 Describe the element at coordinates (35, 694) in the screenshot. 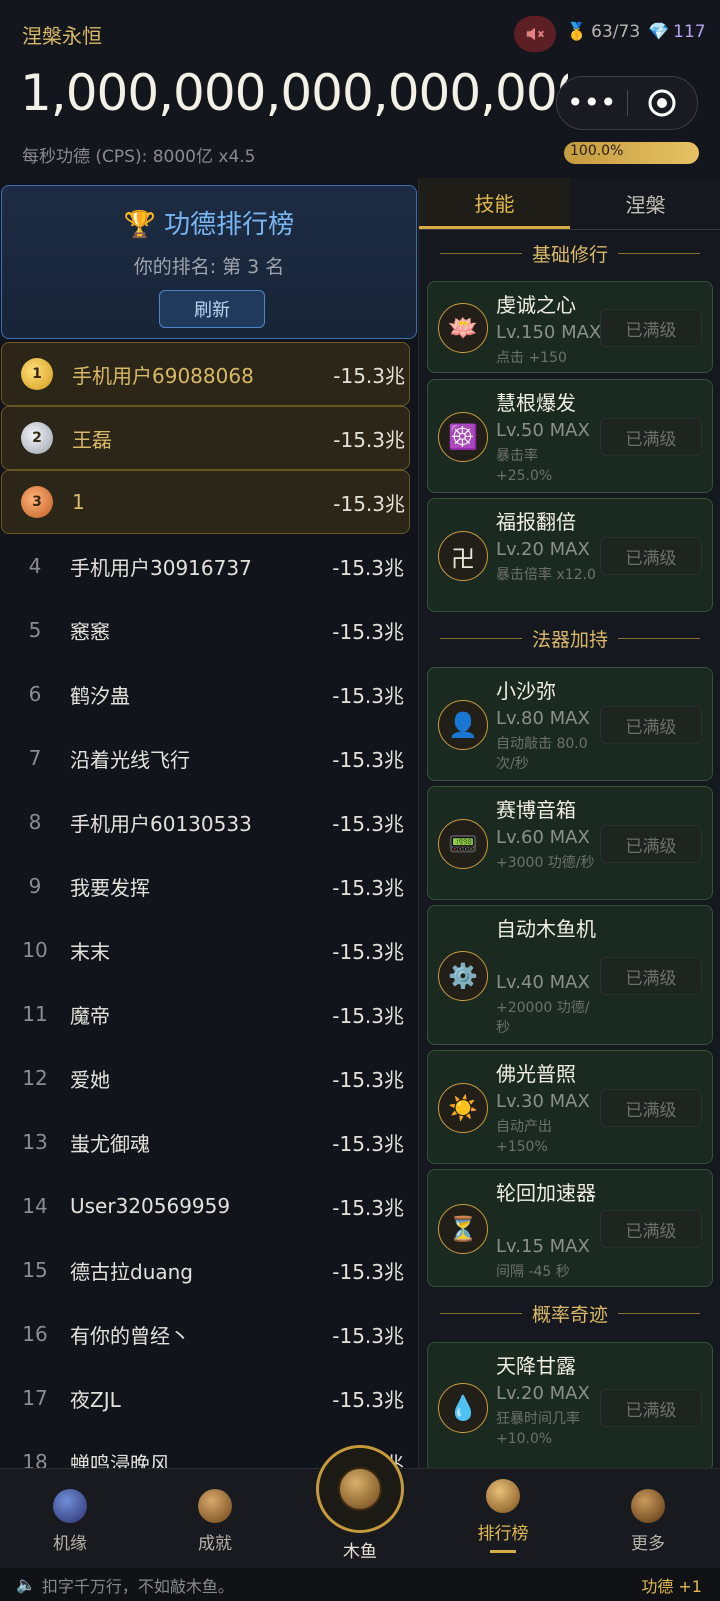

I see `rank-number: 6` at that location.